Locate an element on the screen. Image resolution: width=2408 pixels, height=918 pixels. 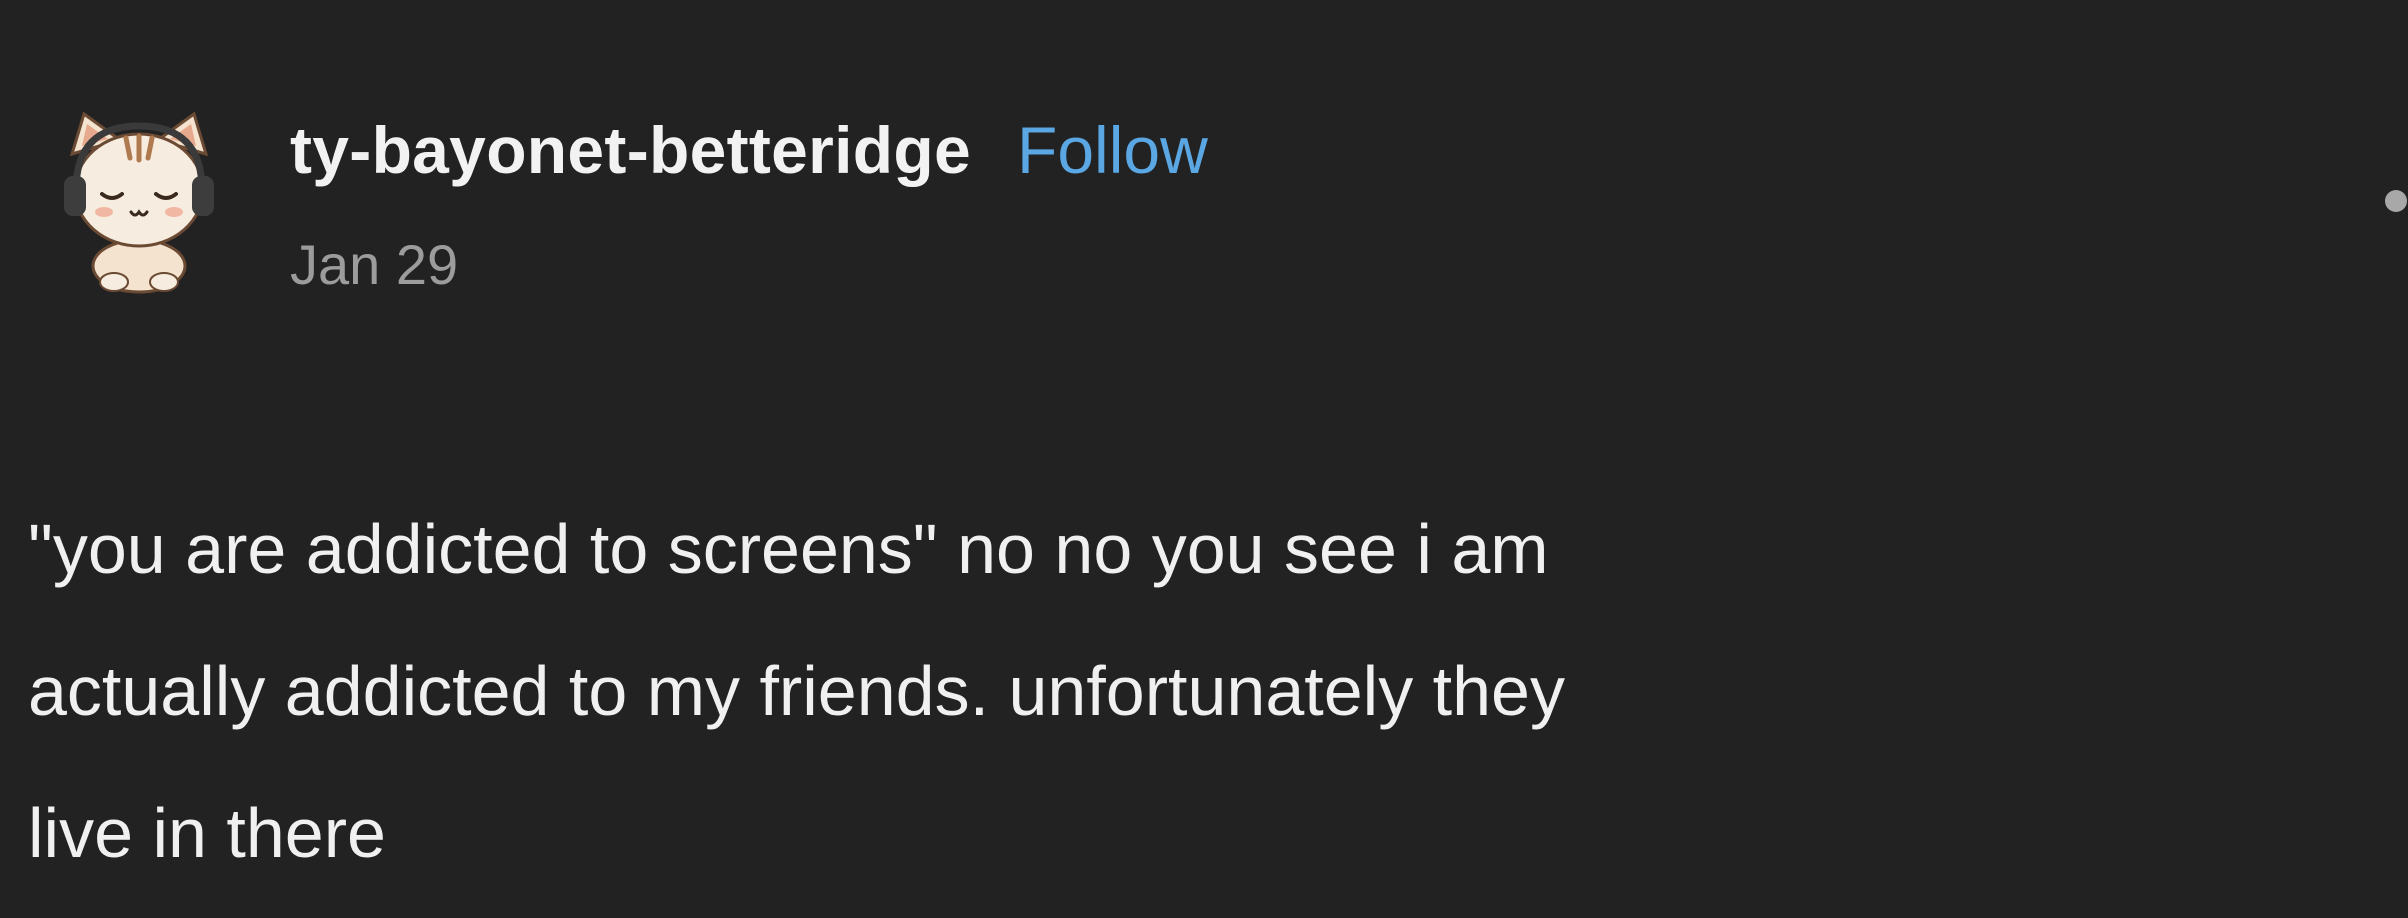
name-row: ty-bayonet-betteridge Follow is located at coordinates (749, 150).